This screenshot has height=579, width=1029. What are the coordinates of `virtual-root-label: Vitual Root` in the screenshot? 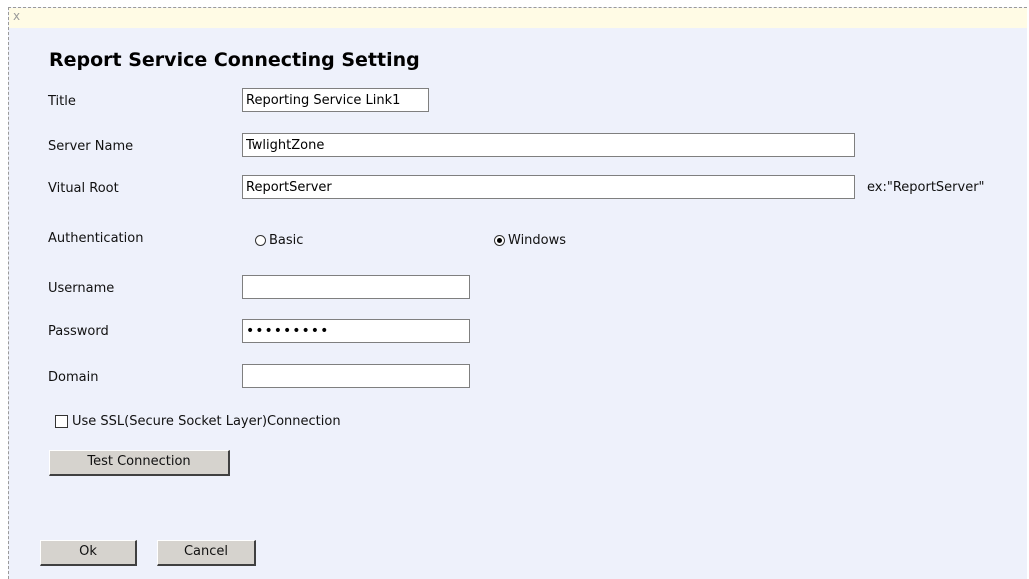 It's located at (83, 188).